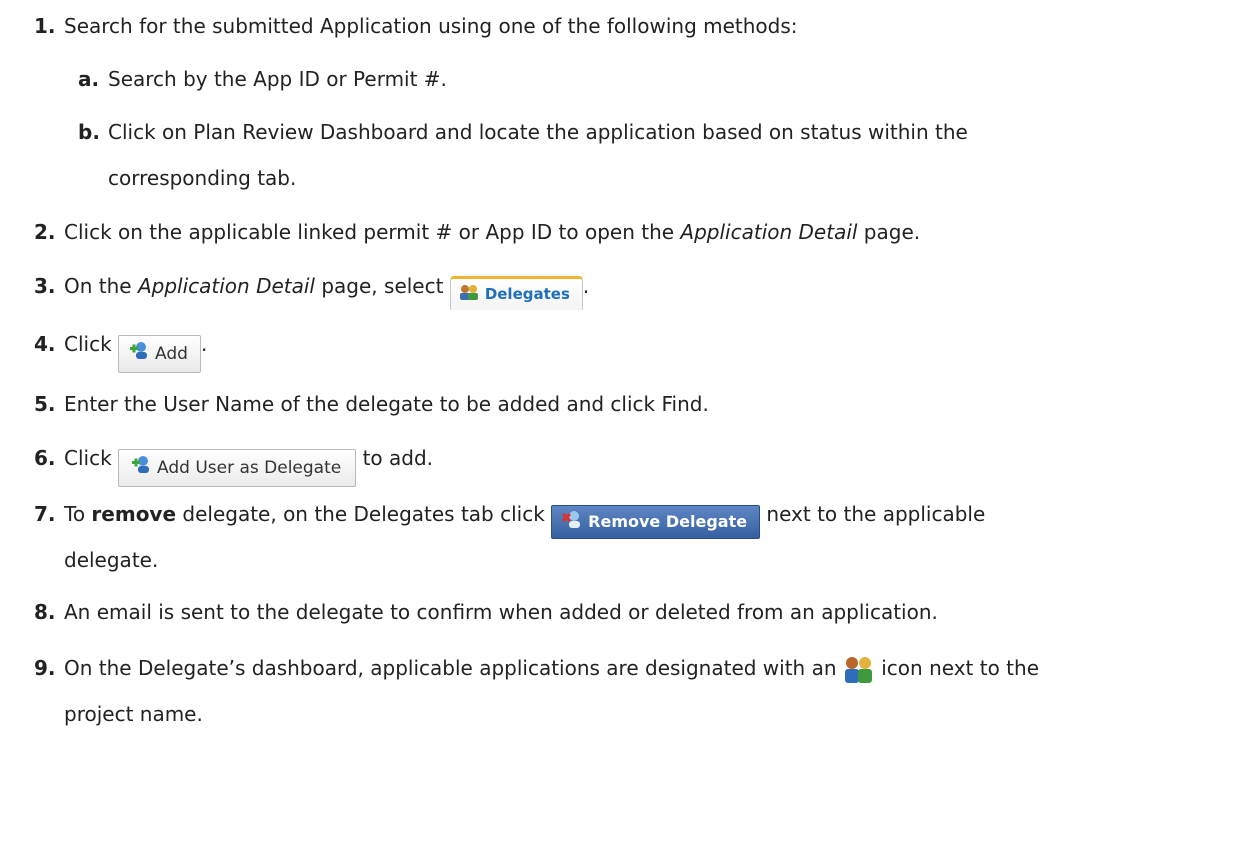 This screenshot has height=861, width=1236. What do you see at coordinates (956, 668) in the screenshot?
I see `text-segment: icon next to the` at bounding box center [956, 668].